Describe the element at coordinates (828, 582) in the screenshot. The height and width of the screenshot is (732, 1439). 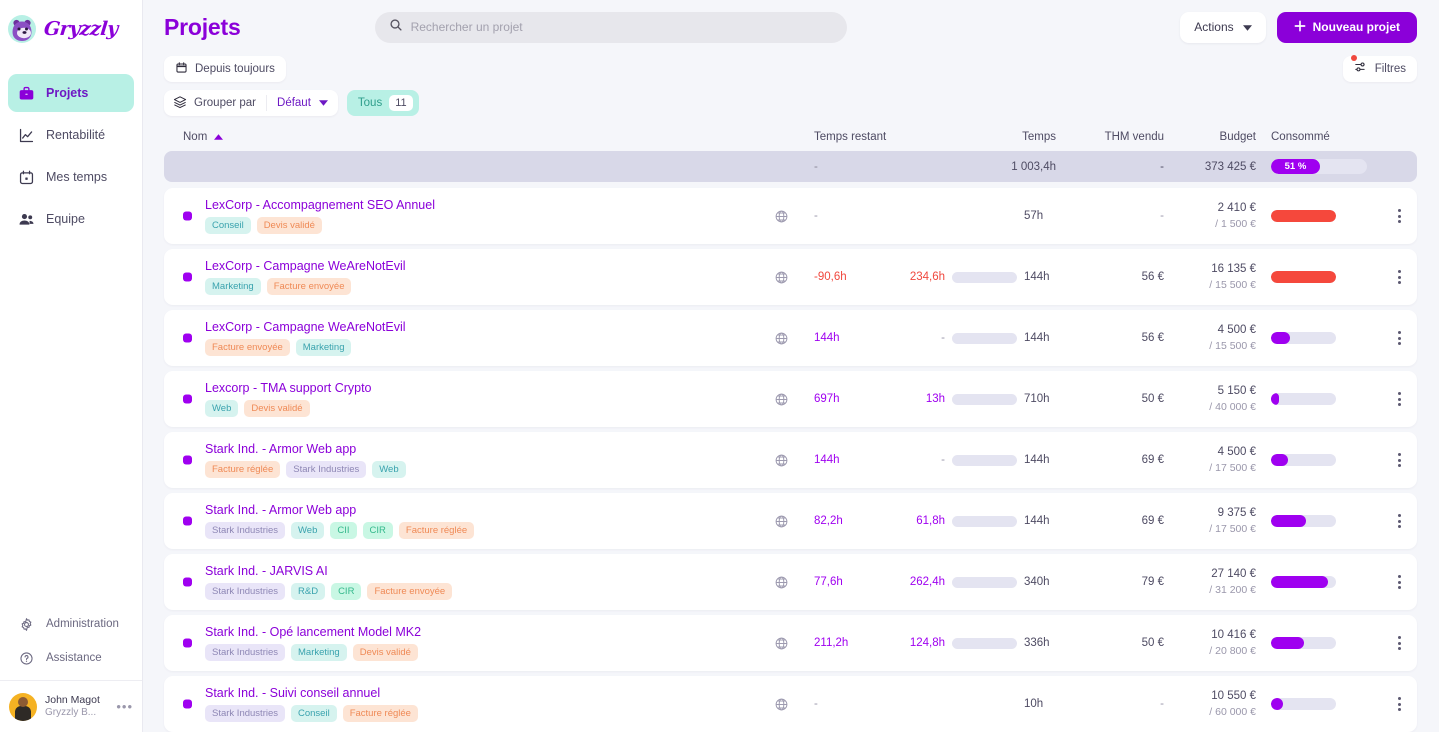
I see `row-time-remaining: 77,6h` at that location.